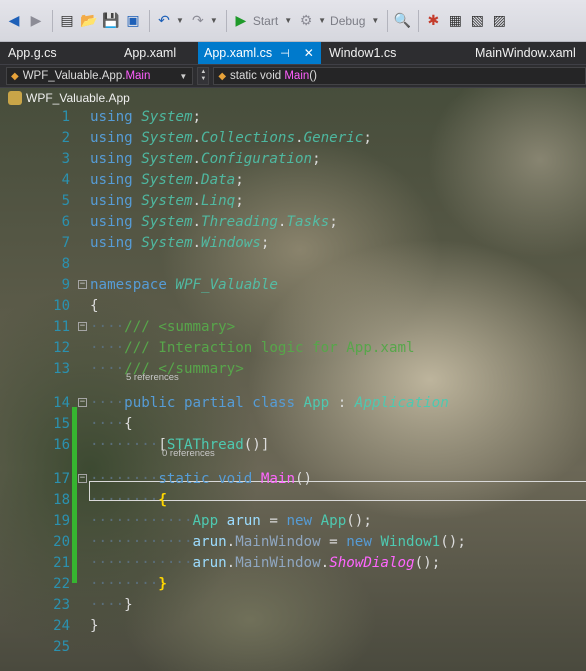 The image size is (586, 671). Describe the element at coordinates (100, 76) in the screenshot. I see `type-dropdown: ◆ WPF_Valuable. App. Main ▼` at that location.